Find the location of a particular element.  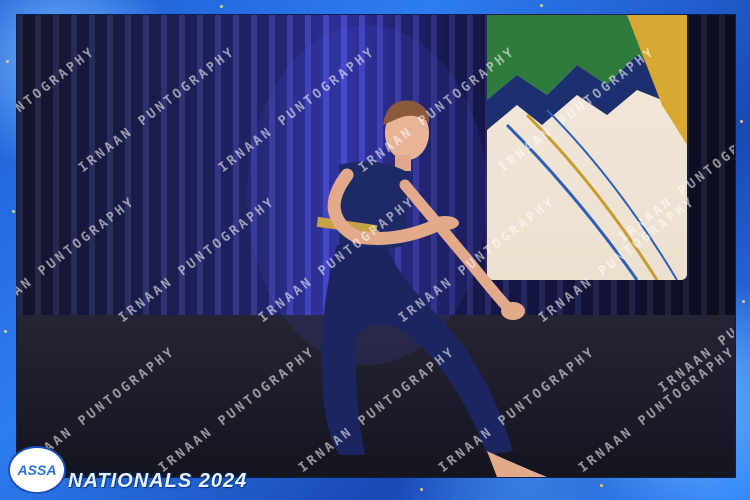

event-title: NATIONALS 2024 is located at coordinates (158, 481).